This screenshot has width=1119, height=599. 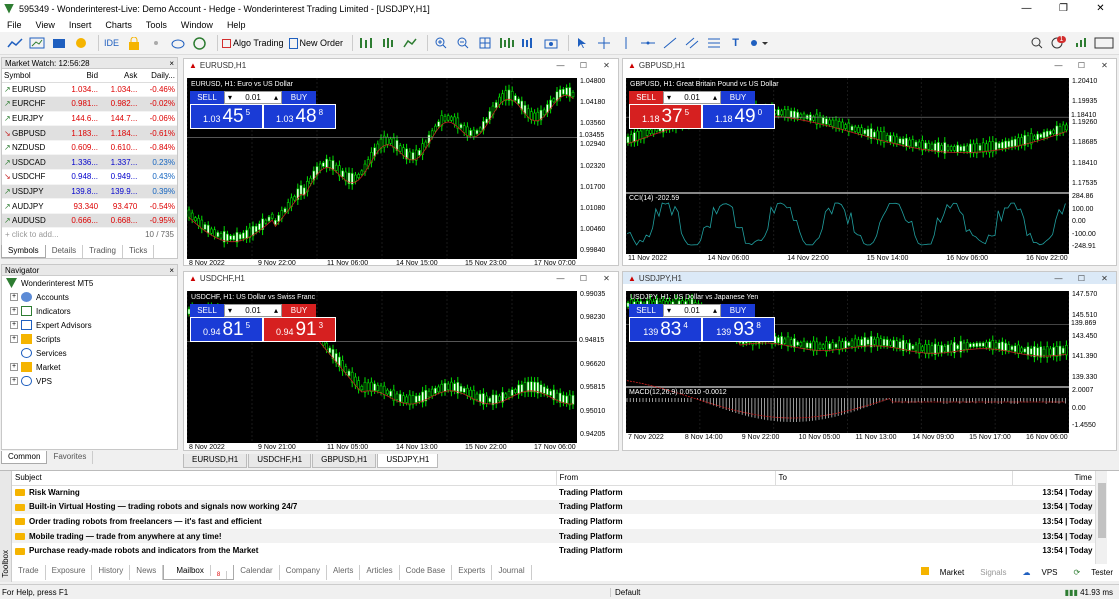 I want to click on symbol-row: ↗EURUSD 1.034... 1.034... -0.46%, so click(x=89, y=89).